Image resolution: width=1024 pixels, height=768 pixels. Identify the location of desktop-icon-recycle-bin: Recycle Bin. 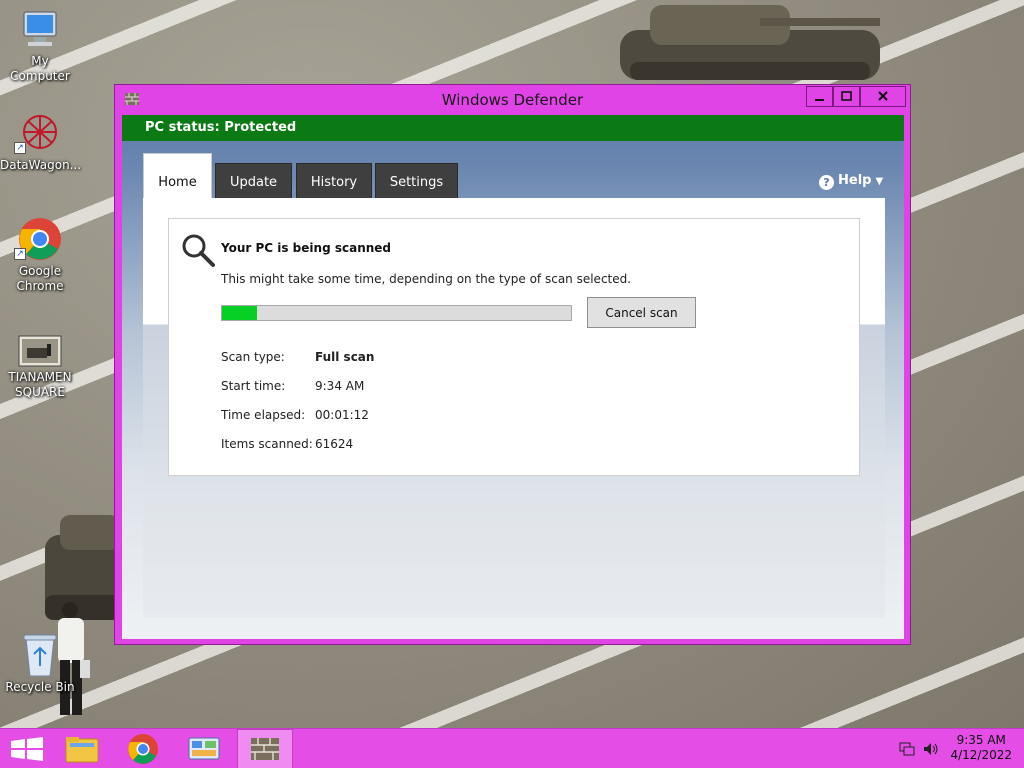
(40, 663).